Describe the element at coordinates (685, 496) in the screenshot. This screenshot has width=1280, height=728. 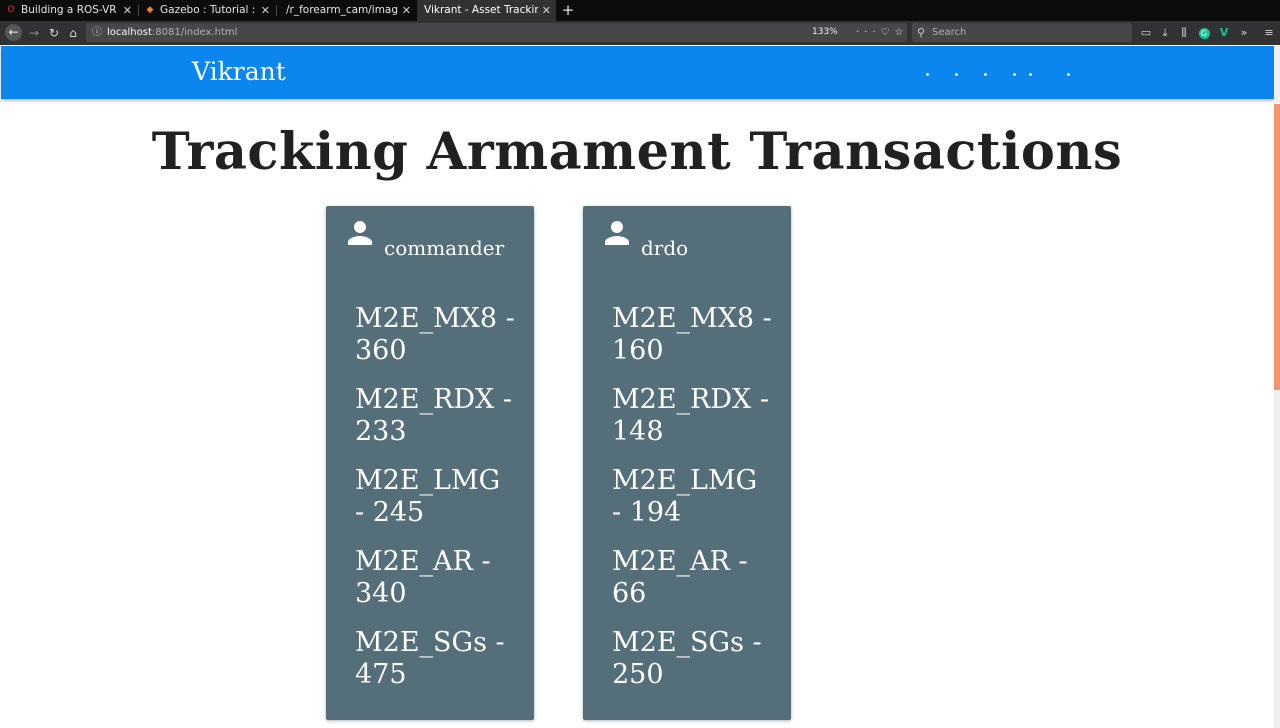
I see `armament-item: M2E_LMG - 194` at that location.